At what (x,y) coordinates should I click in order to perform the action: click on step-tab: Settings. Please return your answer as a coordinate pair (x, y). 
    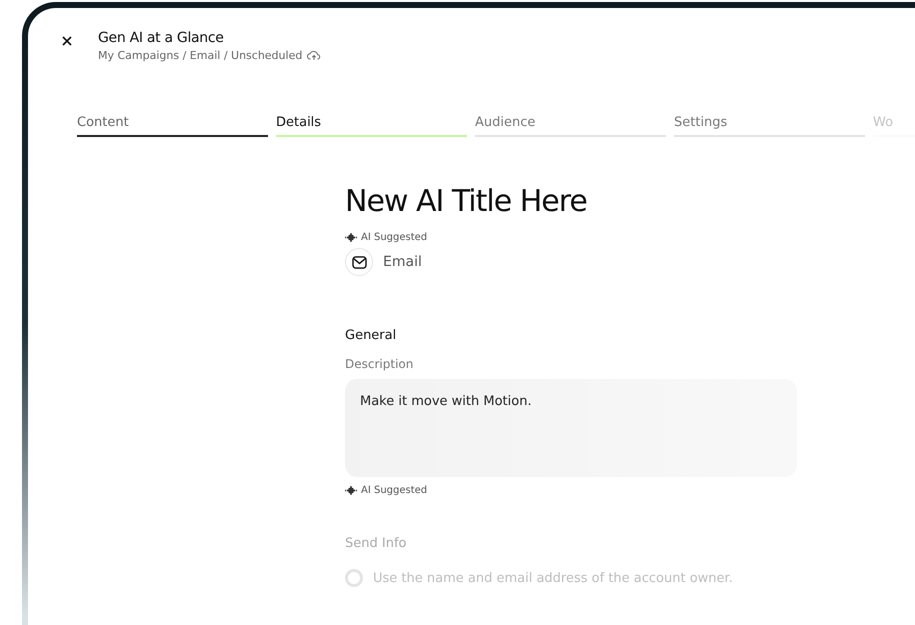
    Looking at the image, I should click on (769, 126).